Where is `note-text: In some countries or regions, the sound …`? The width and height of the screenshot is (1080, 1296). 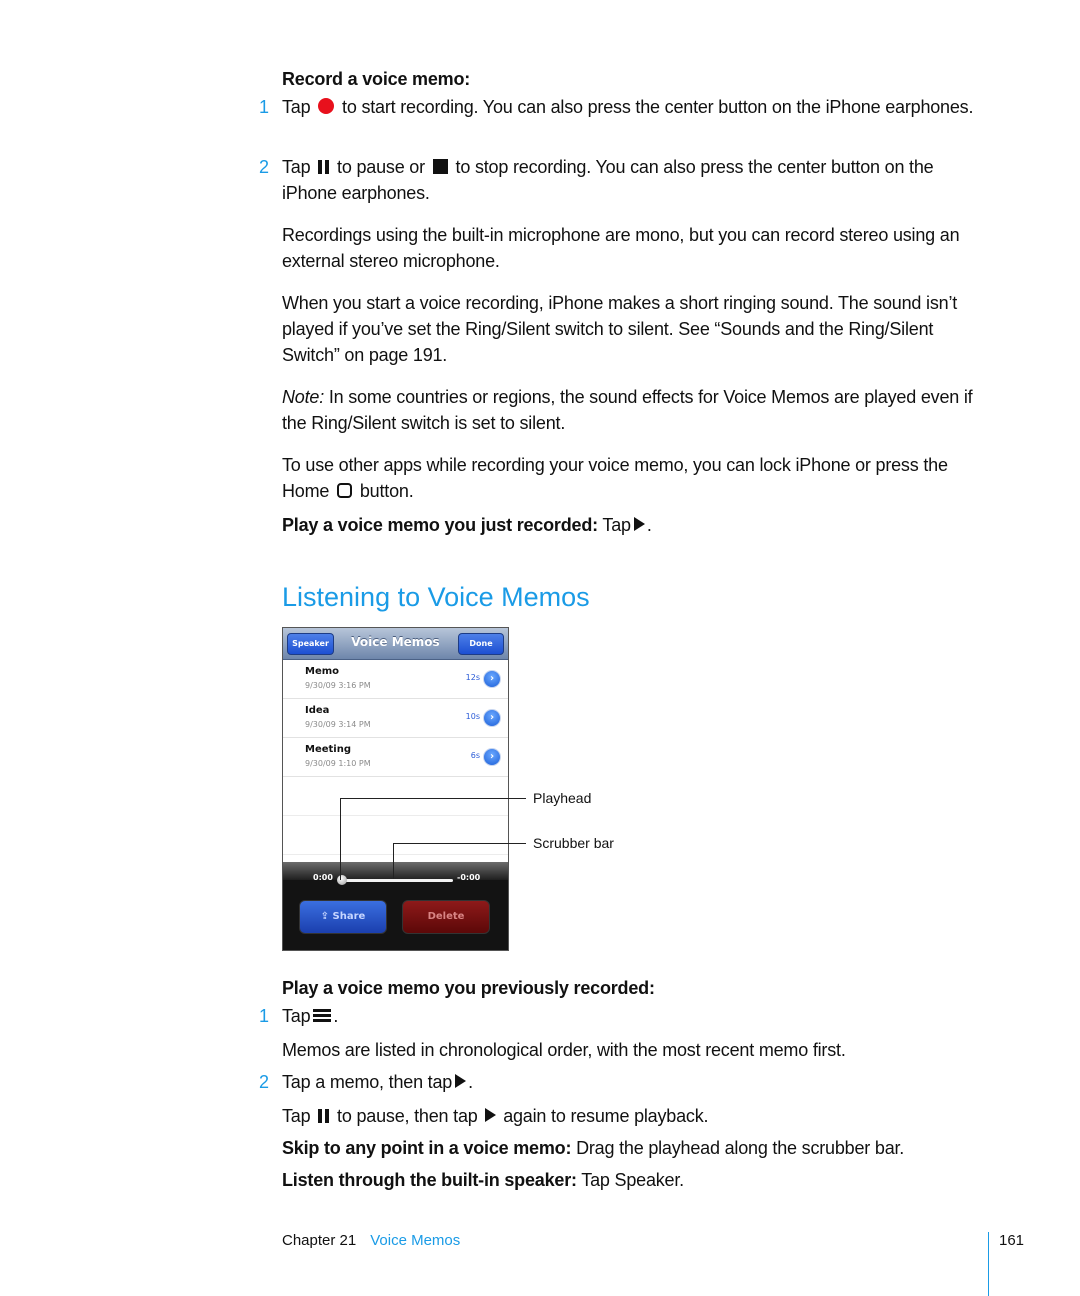 note-text: In some countries or regions, the sound … is located at coordinates (627, 410).